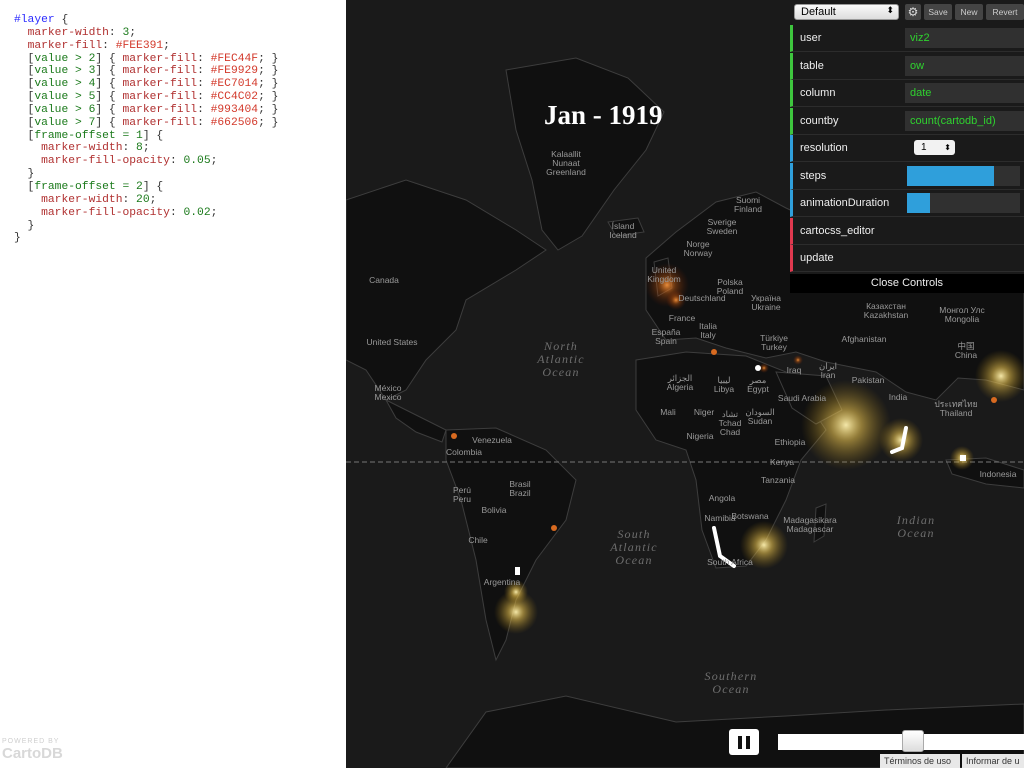 Image resolution: width=1024 pixels, height=768 pixels. I want to click on code-line: [value > 7] { marker-fill: #662506; }, so click(180, 123).